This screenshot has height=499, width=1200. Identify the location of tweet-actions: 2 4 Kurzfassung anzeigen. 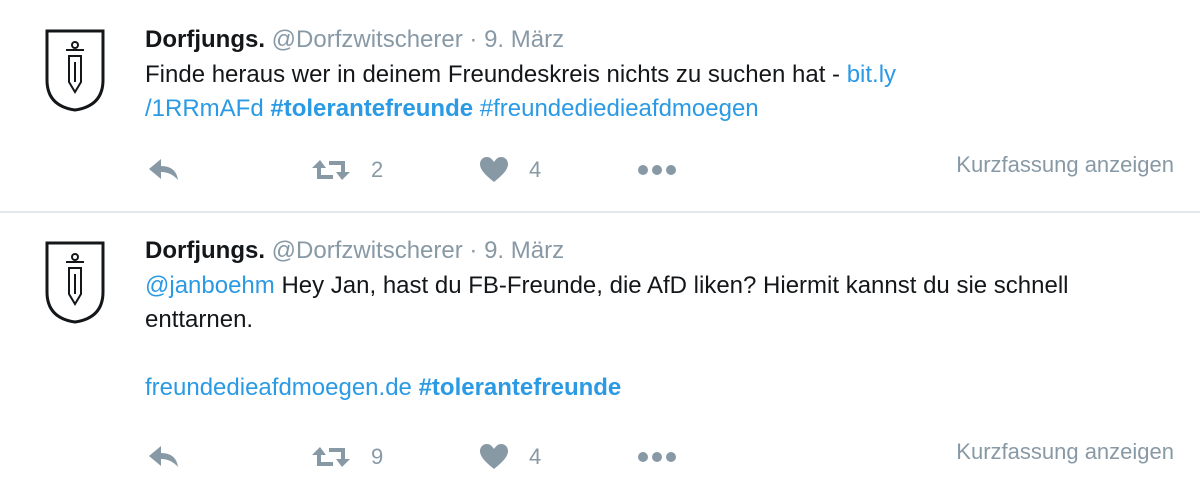
(659, 170).